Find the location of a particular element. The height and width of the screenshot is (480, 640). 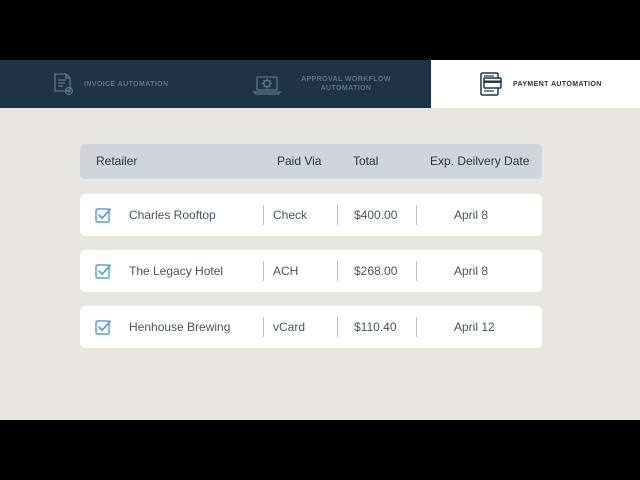

invoice-document-icon is located at coordinates (64, 84).